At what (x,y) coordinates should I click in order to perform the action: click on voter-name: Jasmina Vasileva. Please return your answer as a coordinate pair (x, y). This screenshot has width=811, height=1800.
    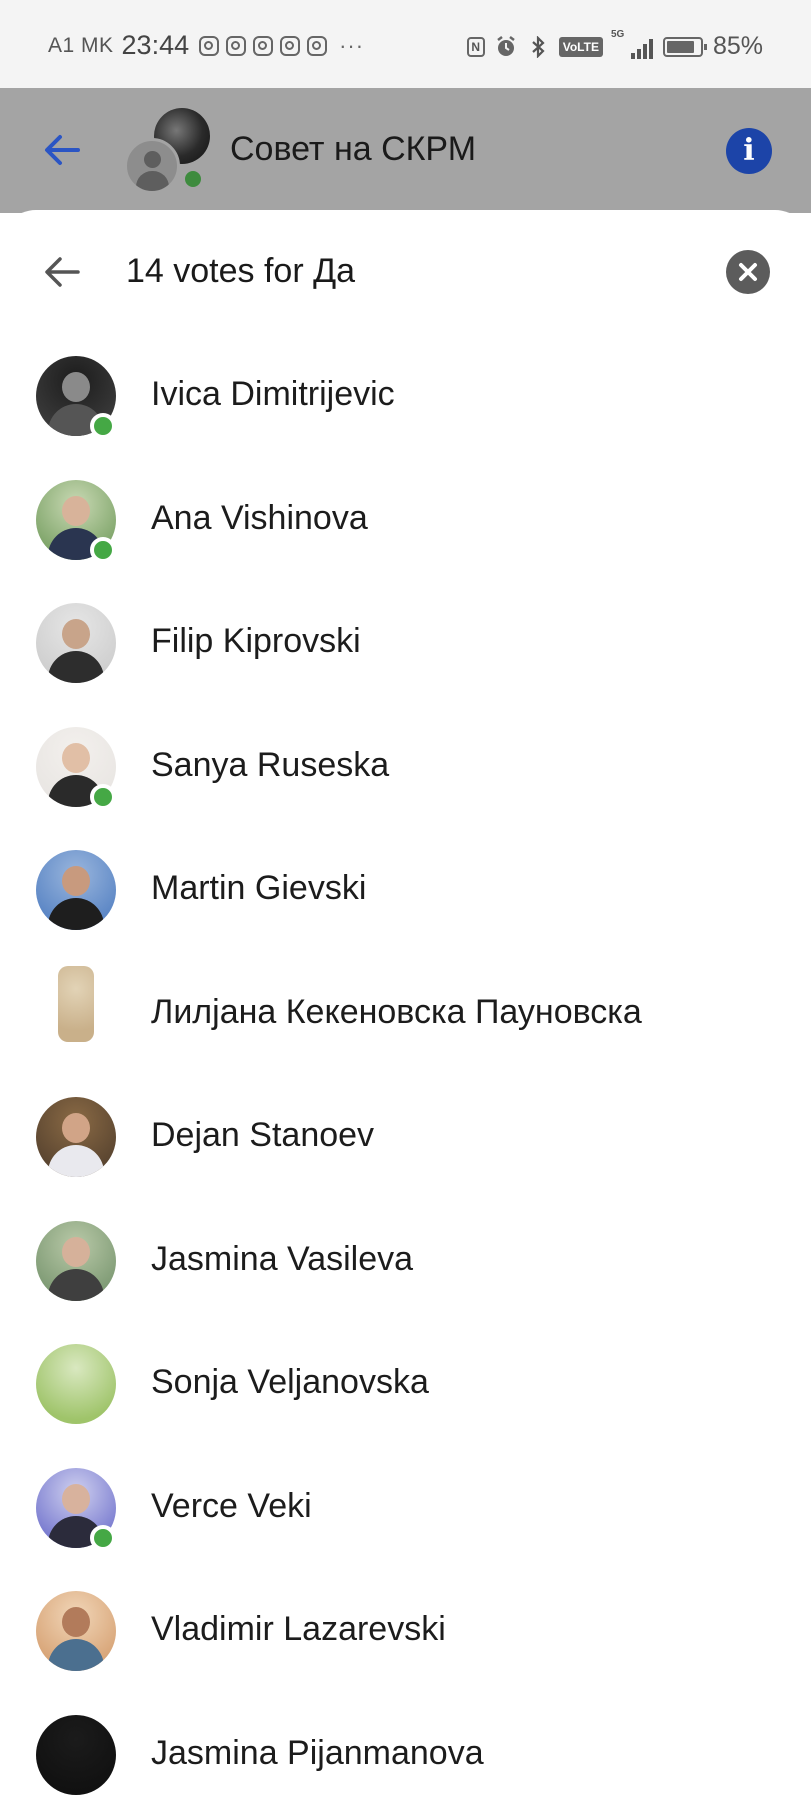
    Looking at the image, I should click on (282, 1259).